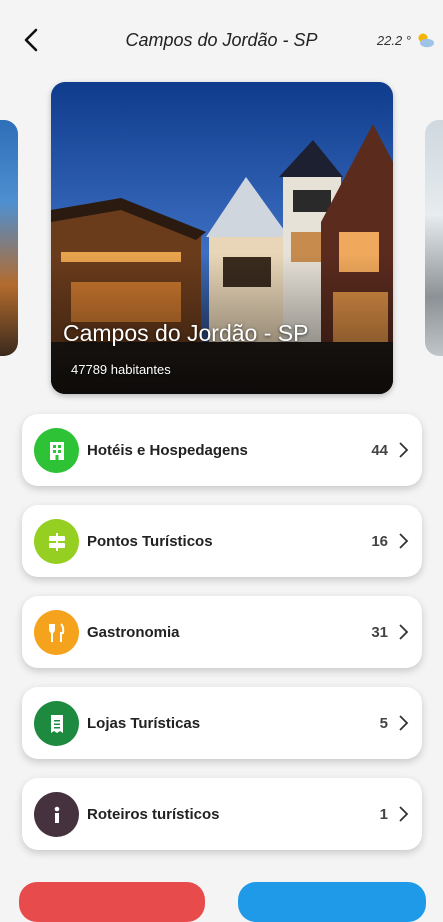  I want to click on receipt-icon, so click(56, 723).